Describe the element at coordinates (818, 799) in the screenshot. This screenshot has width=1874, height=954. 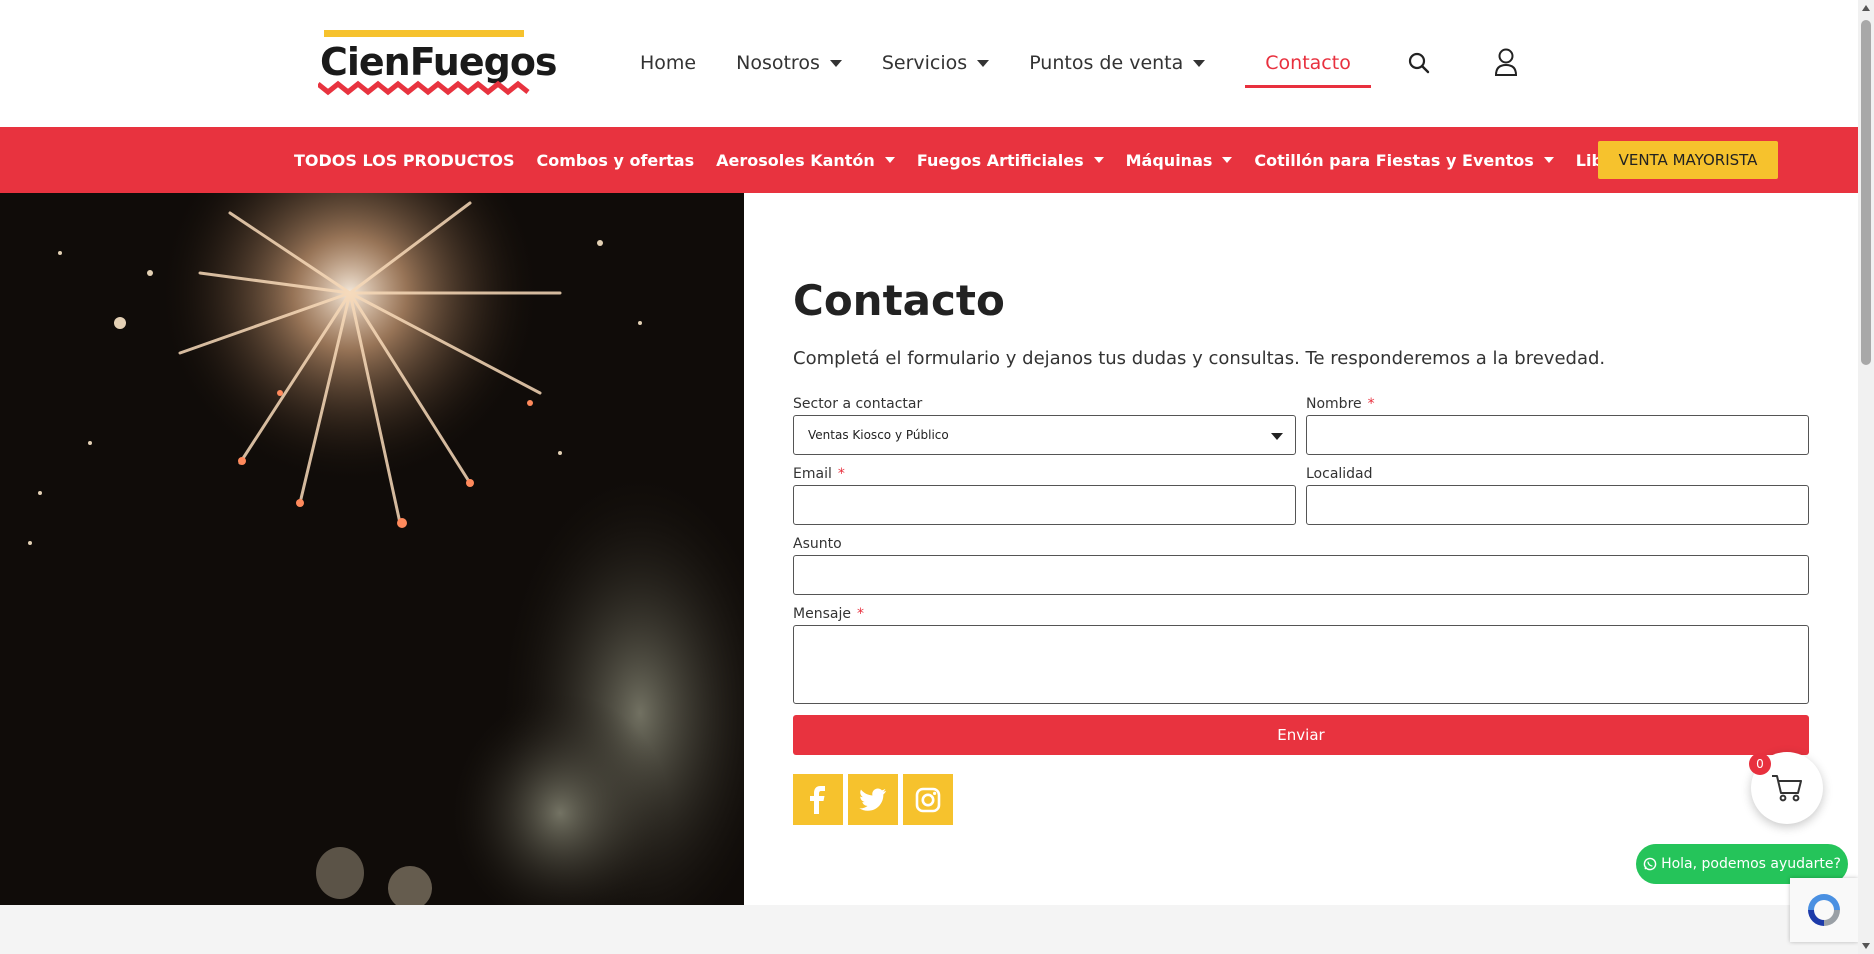
I see `facebook-icon` at that location.